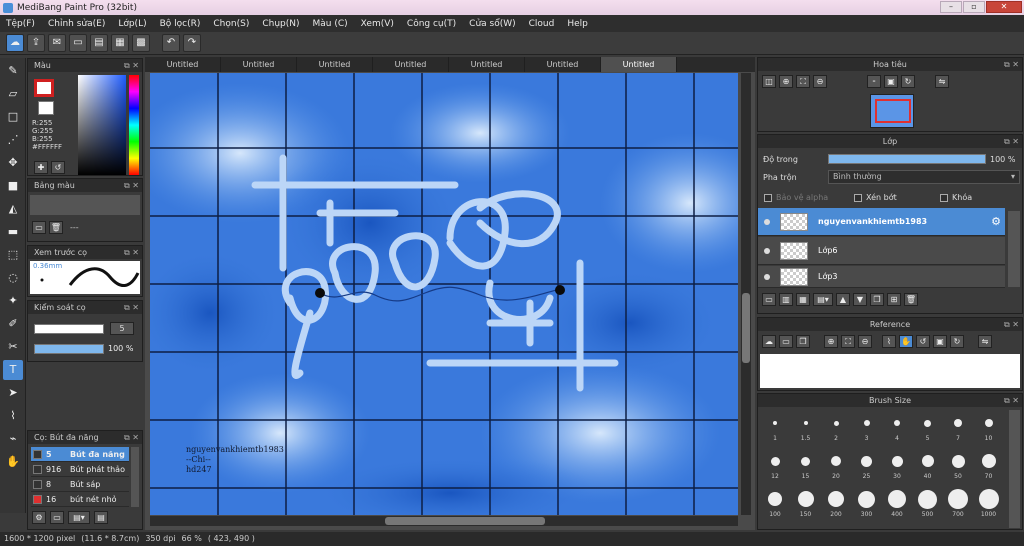  Describe the element at coordinates (877, 299) in the screenshot. I see `duplicate-layer-icon: ❐` at that location.